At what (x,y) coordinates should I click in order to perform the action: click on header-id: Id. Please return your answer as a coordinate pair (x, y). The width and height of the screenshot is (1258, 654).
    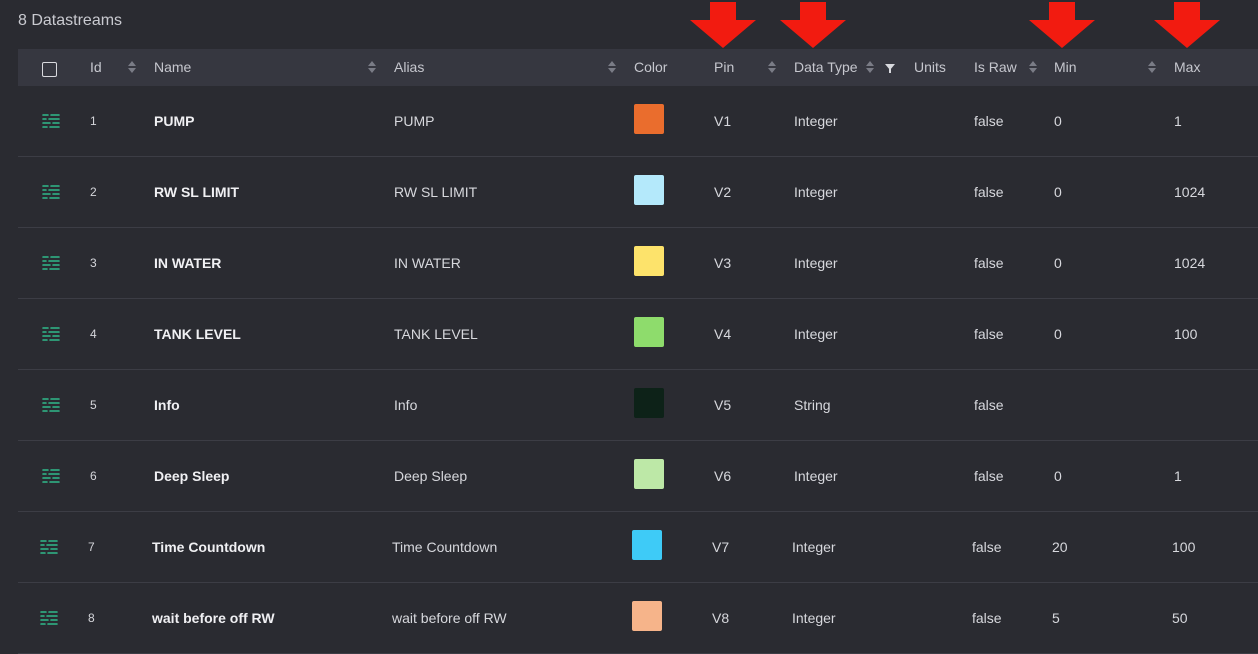
    Looking at the image, I should click on (96, 67).